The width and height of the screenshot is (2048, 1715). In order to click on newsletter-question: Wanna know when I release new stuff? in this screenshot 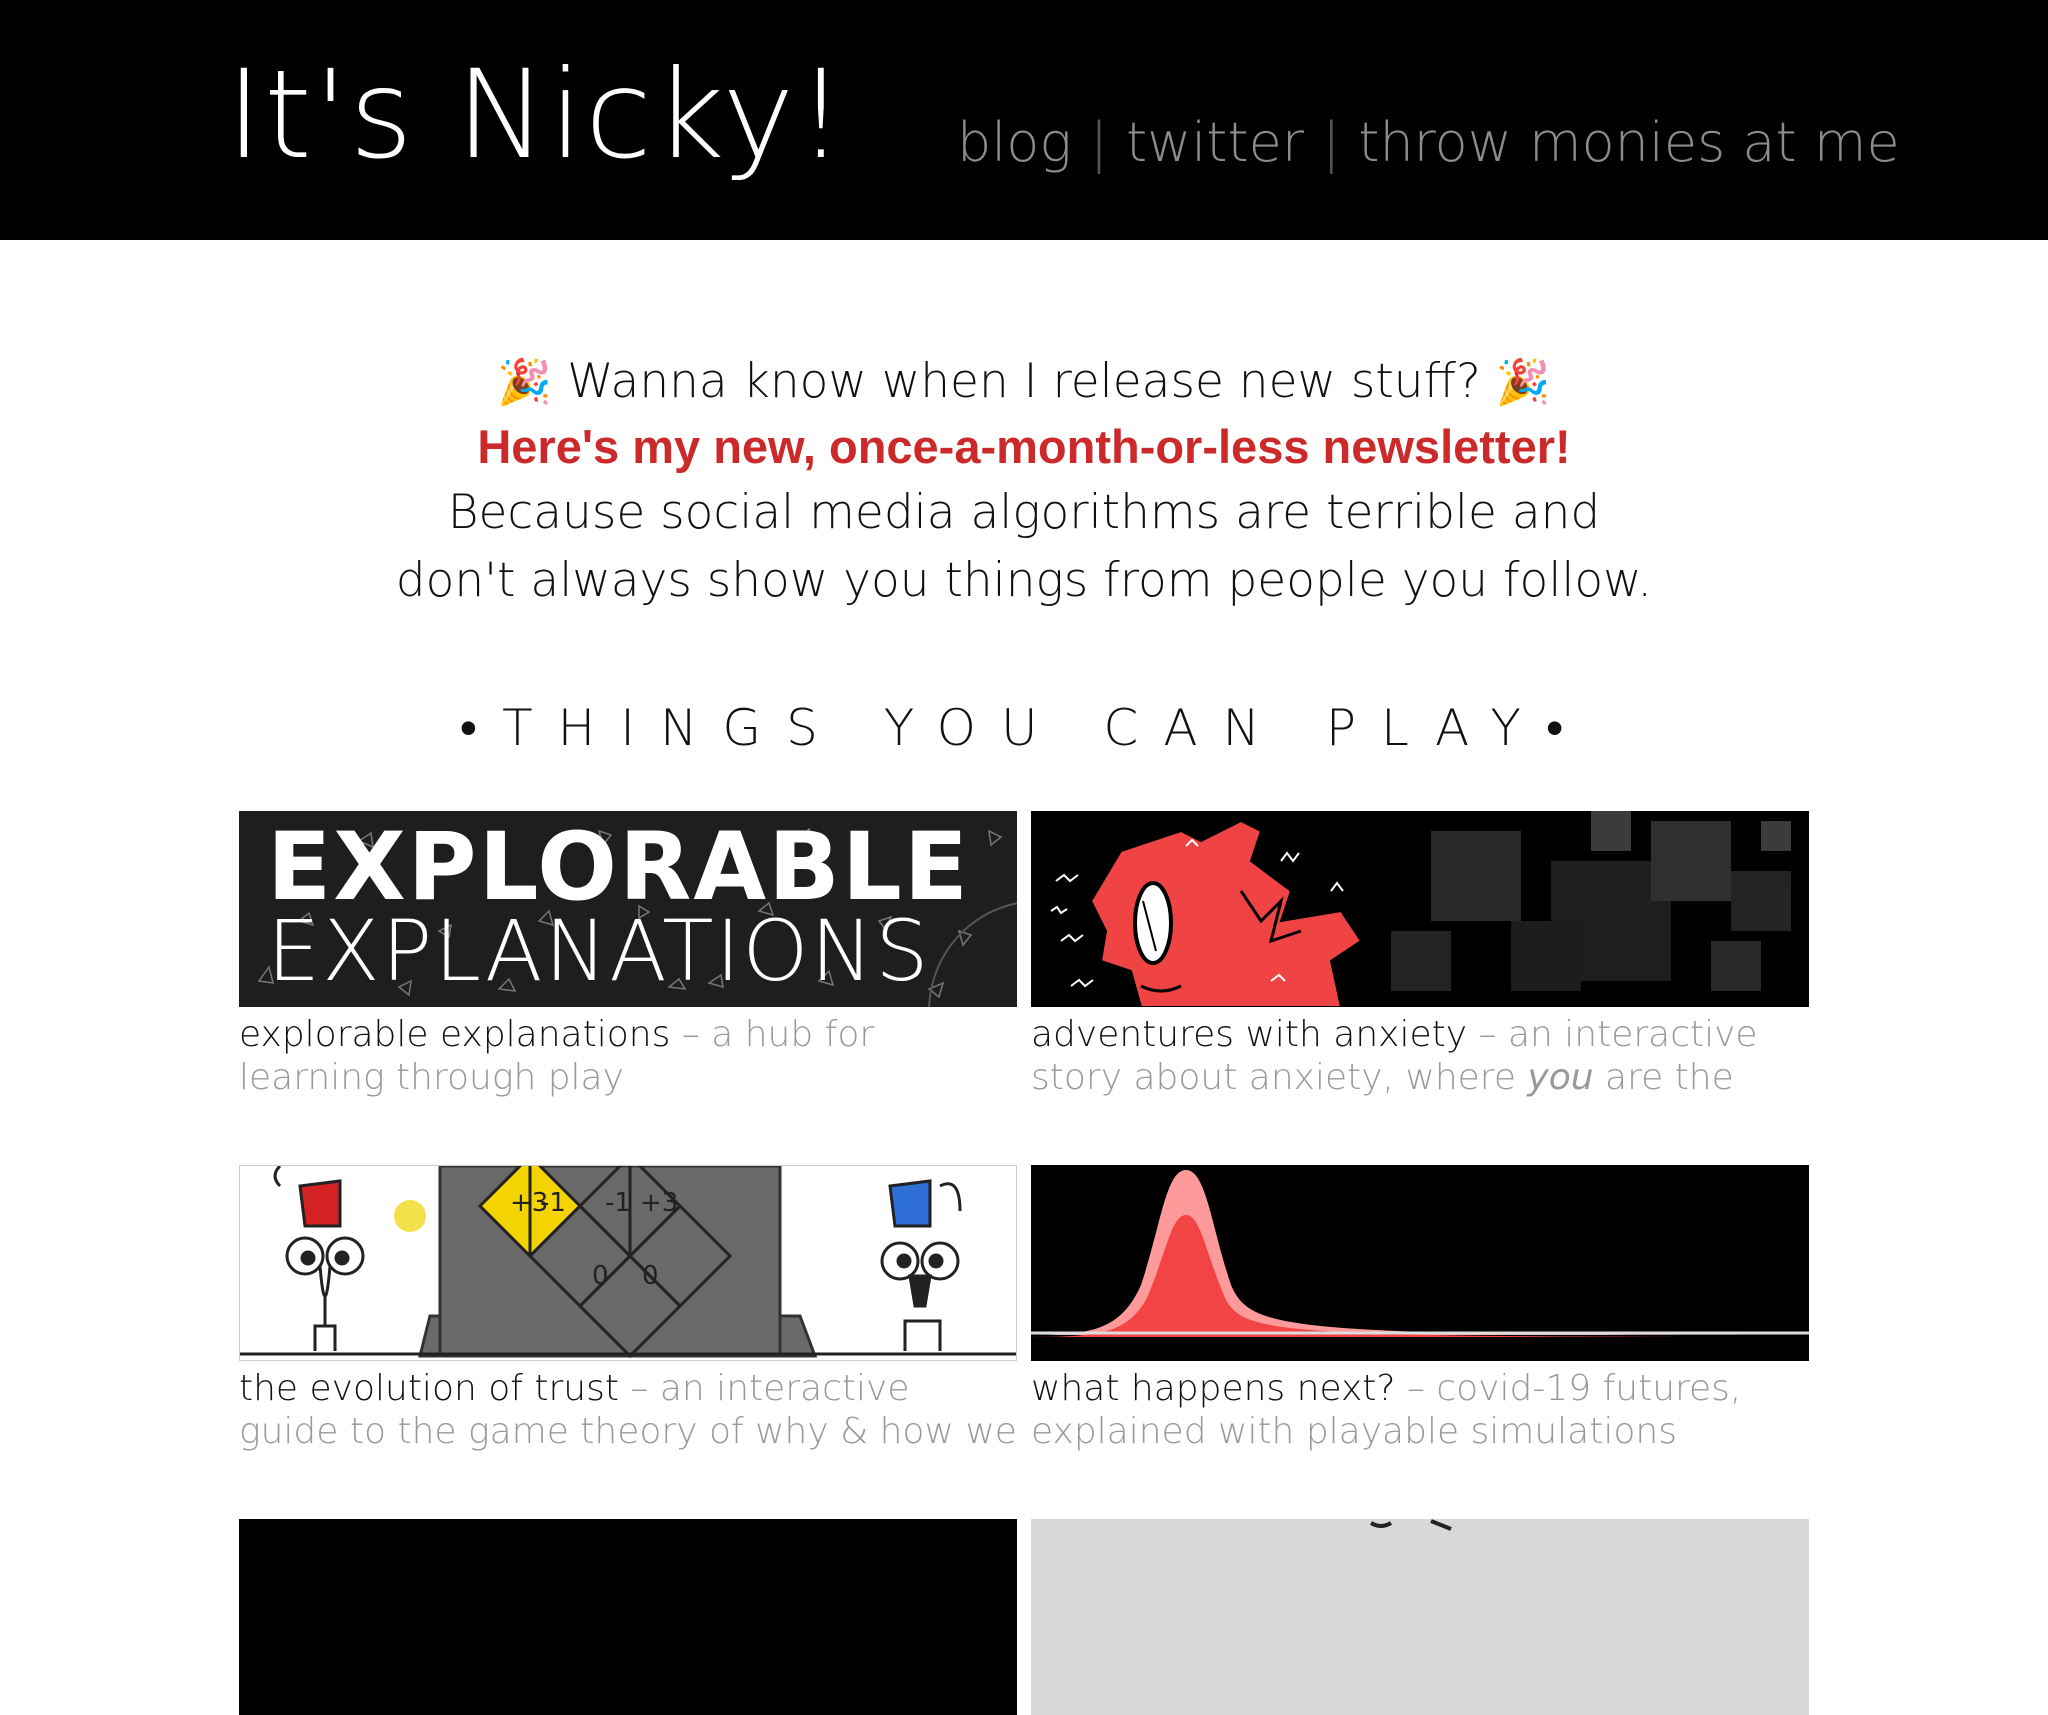, I will do `click(1024, 381)`.